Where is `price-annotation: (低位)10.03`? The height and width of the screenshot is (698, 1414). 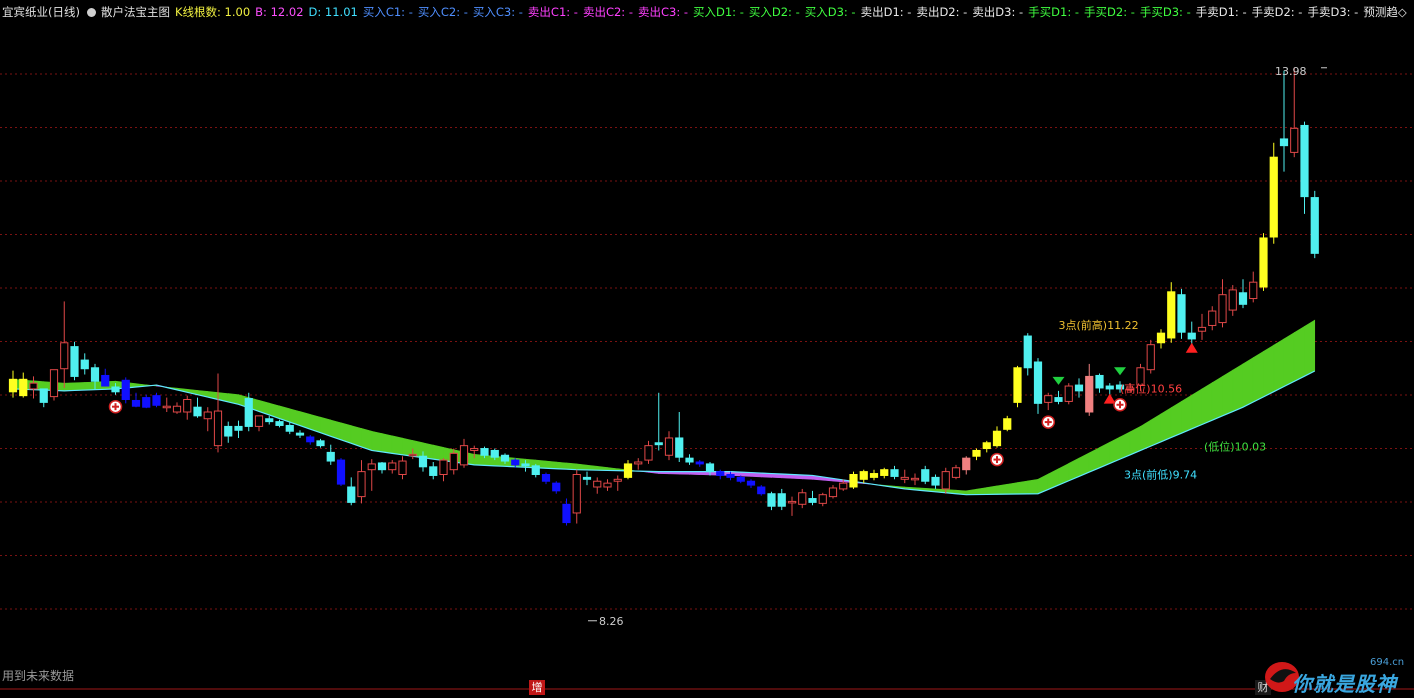 price-annotation: (低位)10.03 is located at coordinates (1235, 447).